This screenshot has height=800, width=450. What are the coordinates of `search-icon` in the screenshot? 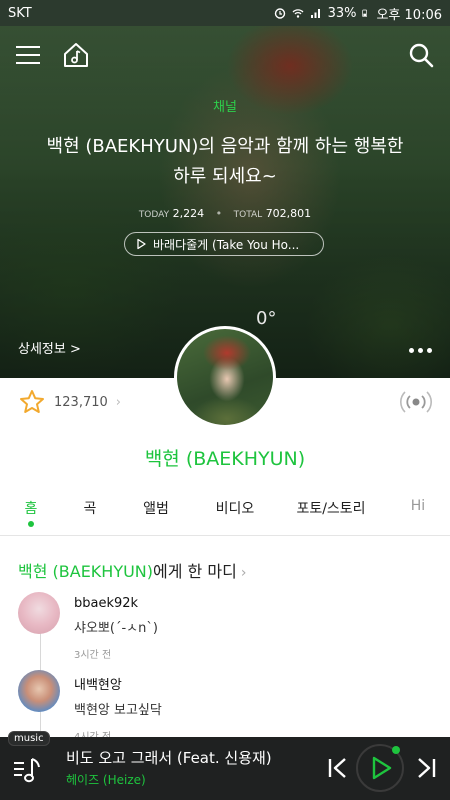 It's located at (421, 55).